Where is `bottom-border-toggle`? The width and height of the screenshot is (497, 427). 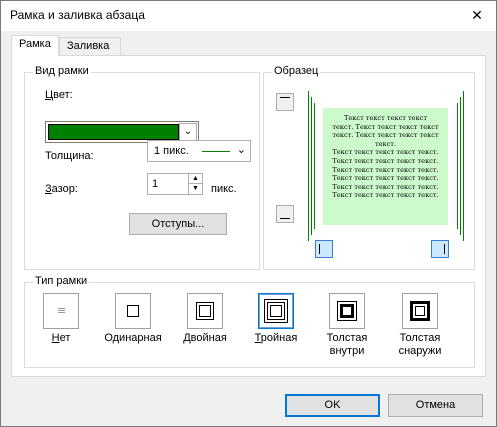 bottom-border-toggle is located at coordinates (285, 214).